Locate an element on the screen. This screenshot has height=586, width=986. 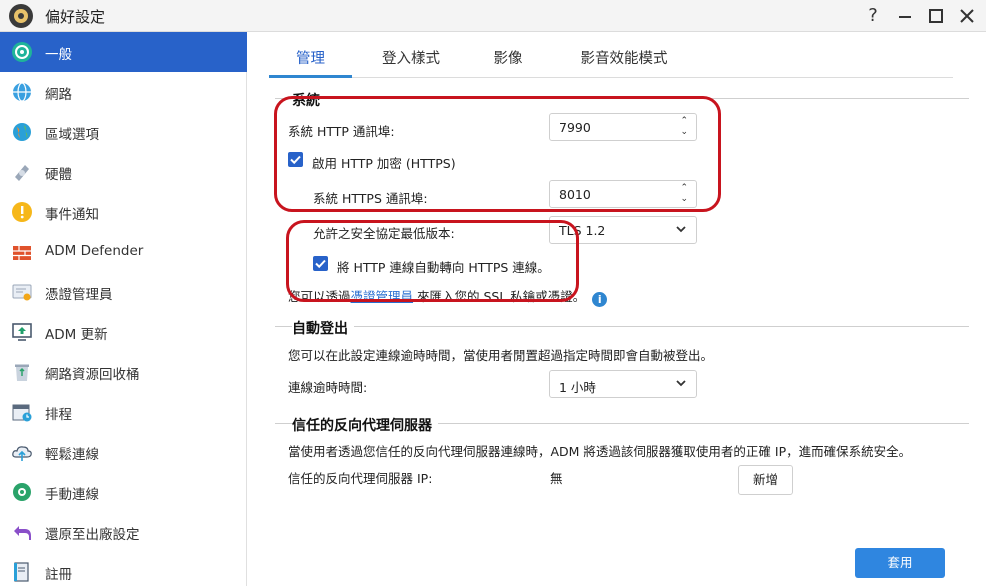
sidebar-item-label: 手動連線 is located at coordinates (72, 495).